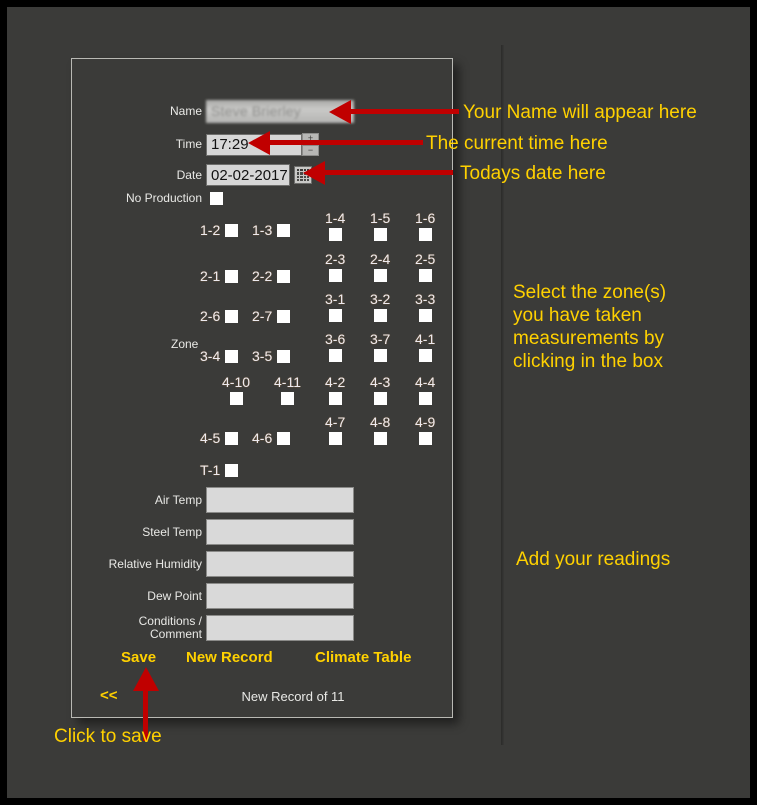 The image size is (757, 805). What do you see at coordinates (380, 346) in the screenshot?
I see `zone-cell-3-7: 3-7` at bounding box center [380, 346].